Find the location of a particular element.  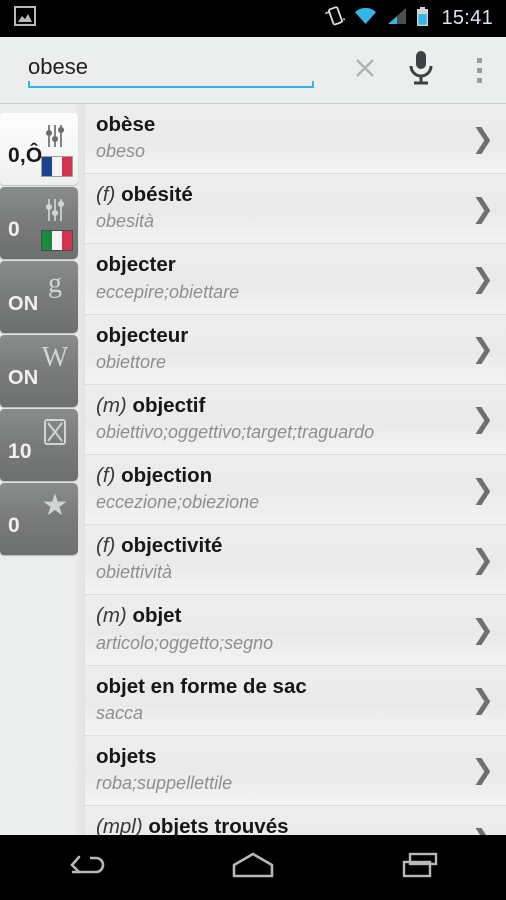

entry-term: obèse is located at coordinates (126, 124).